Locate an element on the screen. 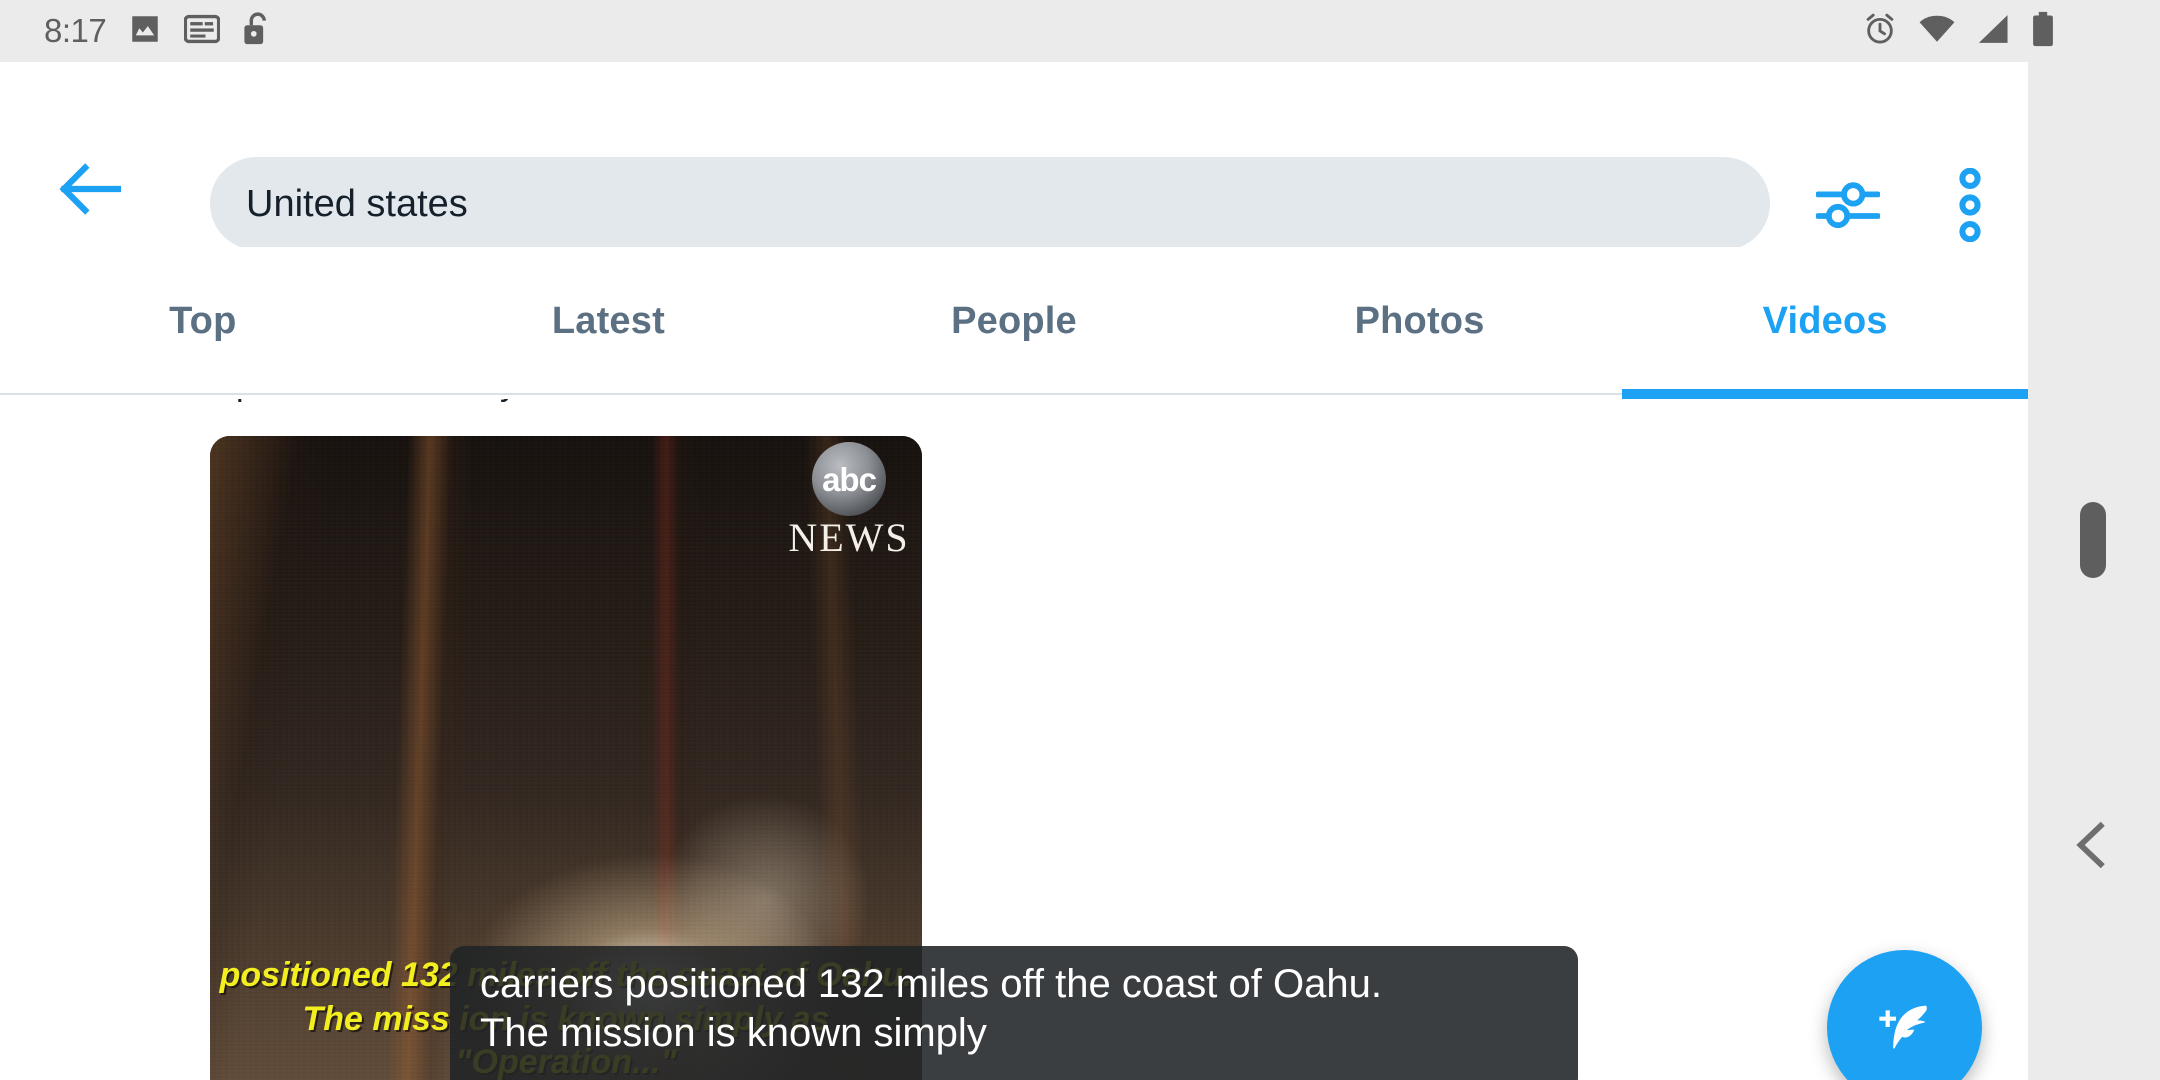 Image resolution: width=2160 pixels, height=1080 pixels. status-bar: 8:17 is located at coordinates (1080, 31).